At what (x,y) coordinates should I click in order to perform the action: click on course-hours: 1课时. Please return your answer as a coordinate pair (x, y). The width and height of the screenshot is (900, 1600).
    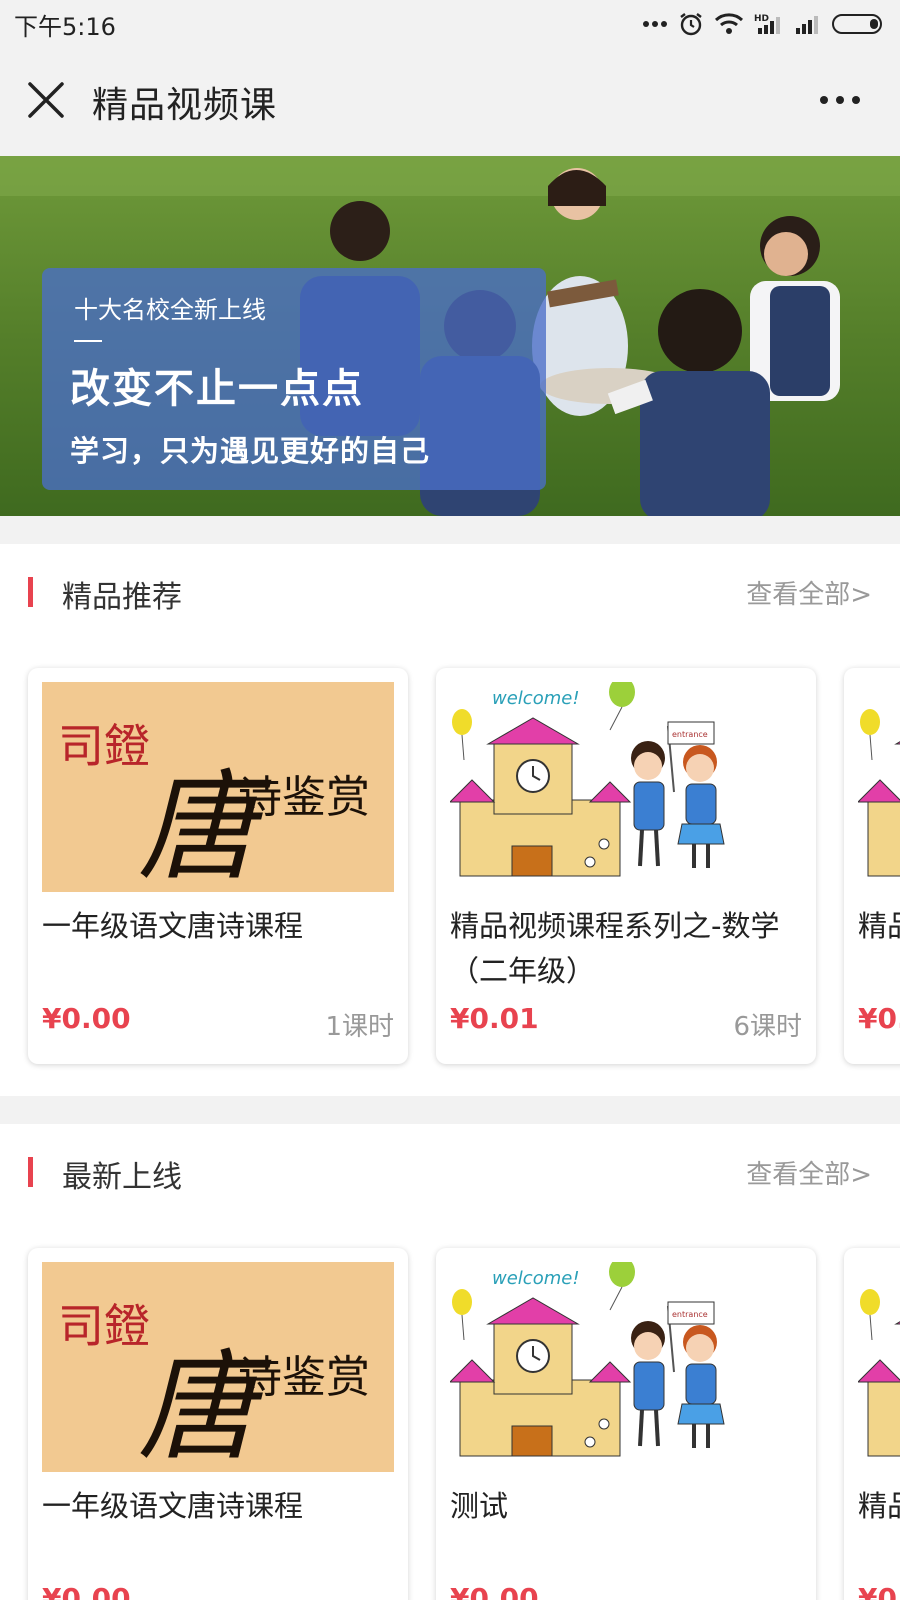
    Looking at the image, I should click on (359, 1027).